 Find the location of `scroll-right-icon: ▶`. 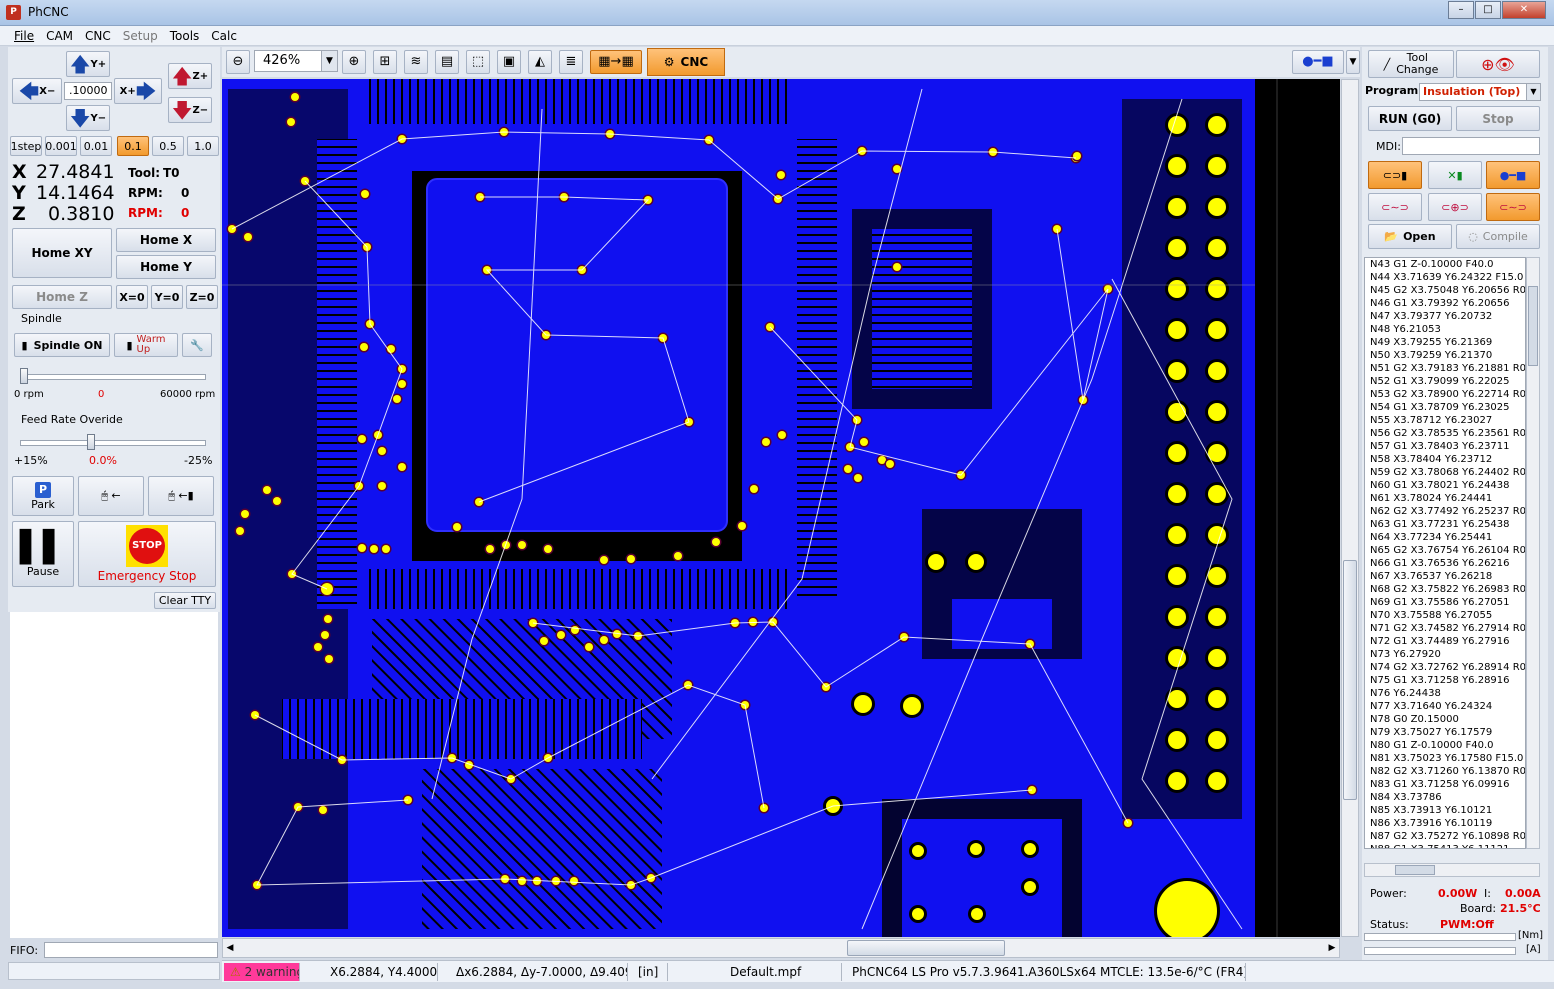

scroll-right-icon: ▶ is located at coordinates (1332, 948).